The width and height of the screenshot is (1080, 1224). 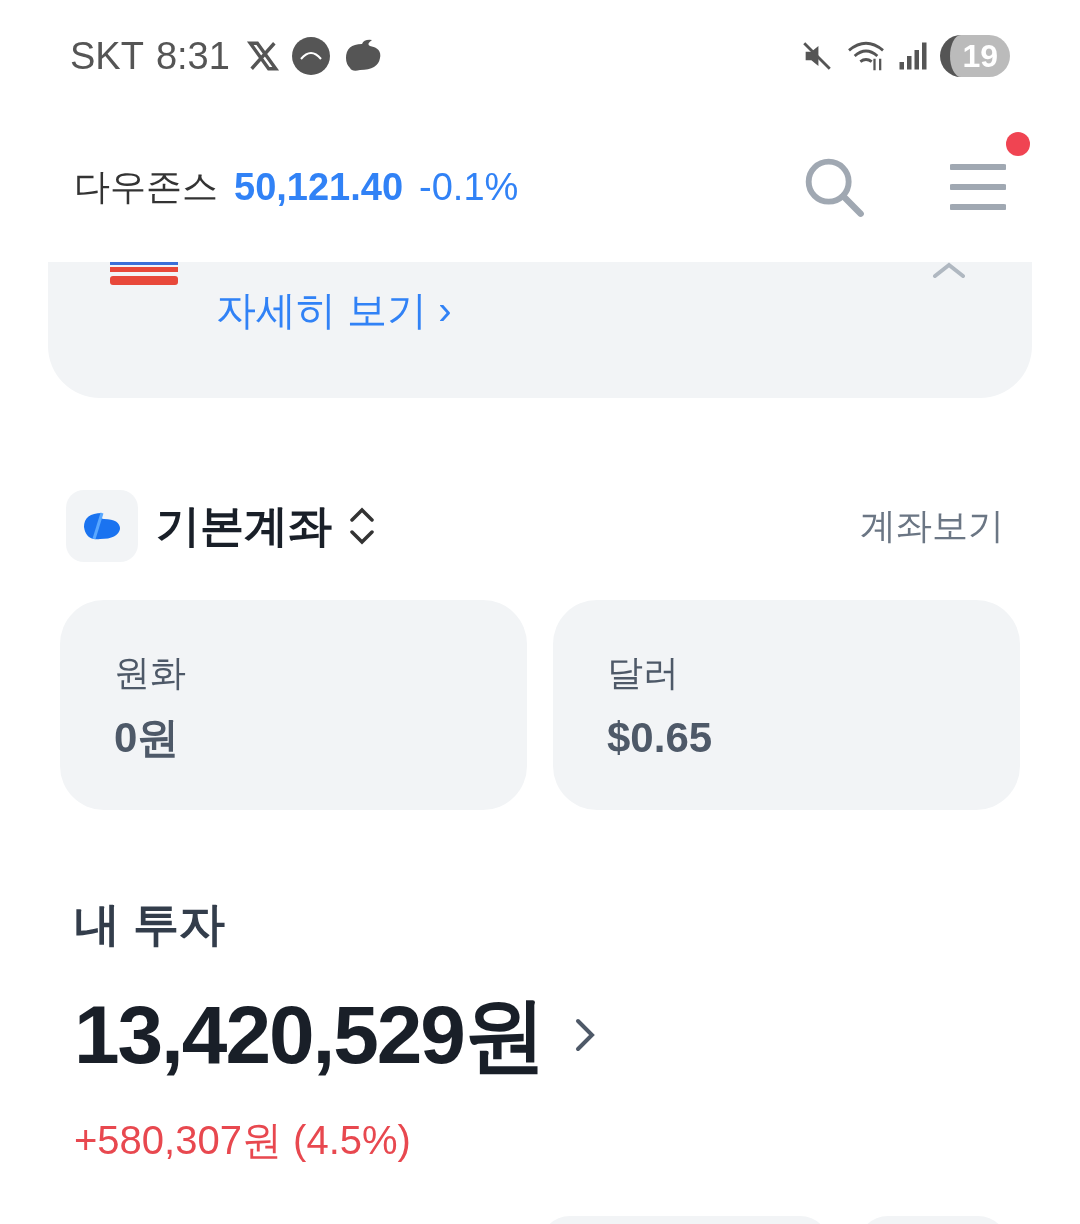 I want to click on section-title: 내 투자, so click(x=149, y=924).